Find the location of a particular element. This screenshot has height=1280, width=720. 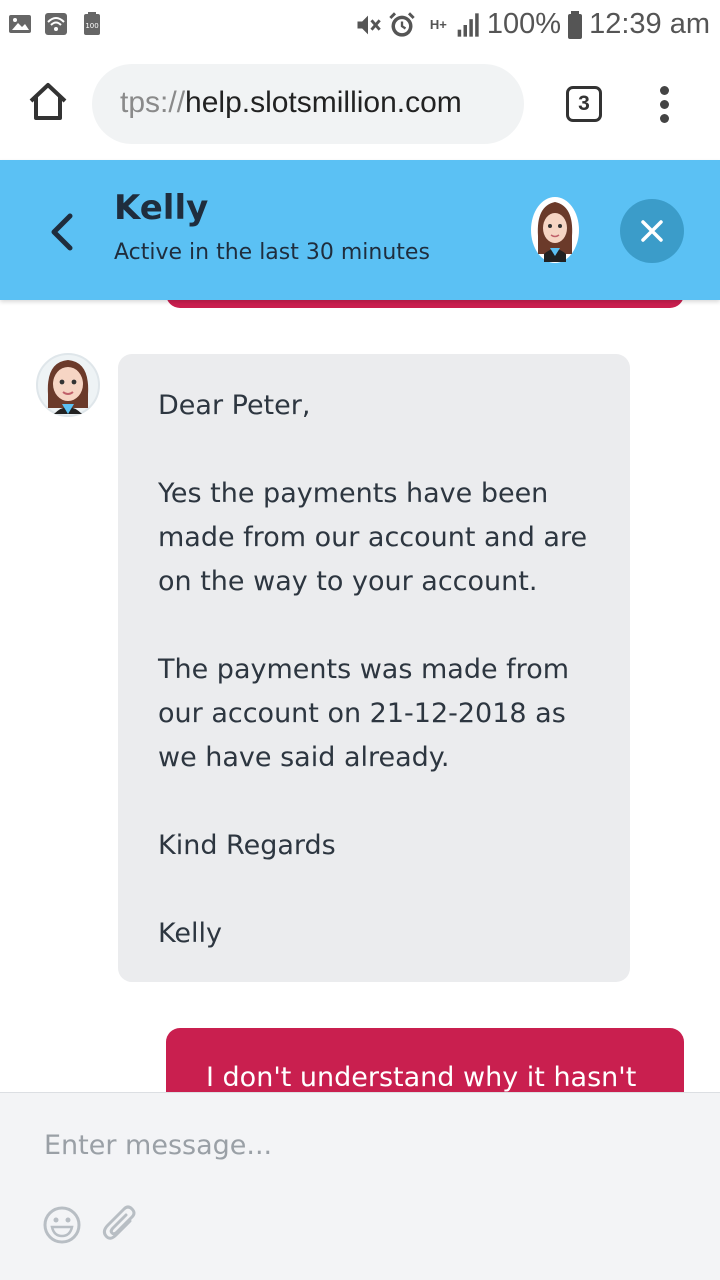

url-host: help.slotsmillion.com is located at coordinates (323, 102).